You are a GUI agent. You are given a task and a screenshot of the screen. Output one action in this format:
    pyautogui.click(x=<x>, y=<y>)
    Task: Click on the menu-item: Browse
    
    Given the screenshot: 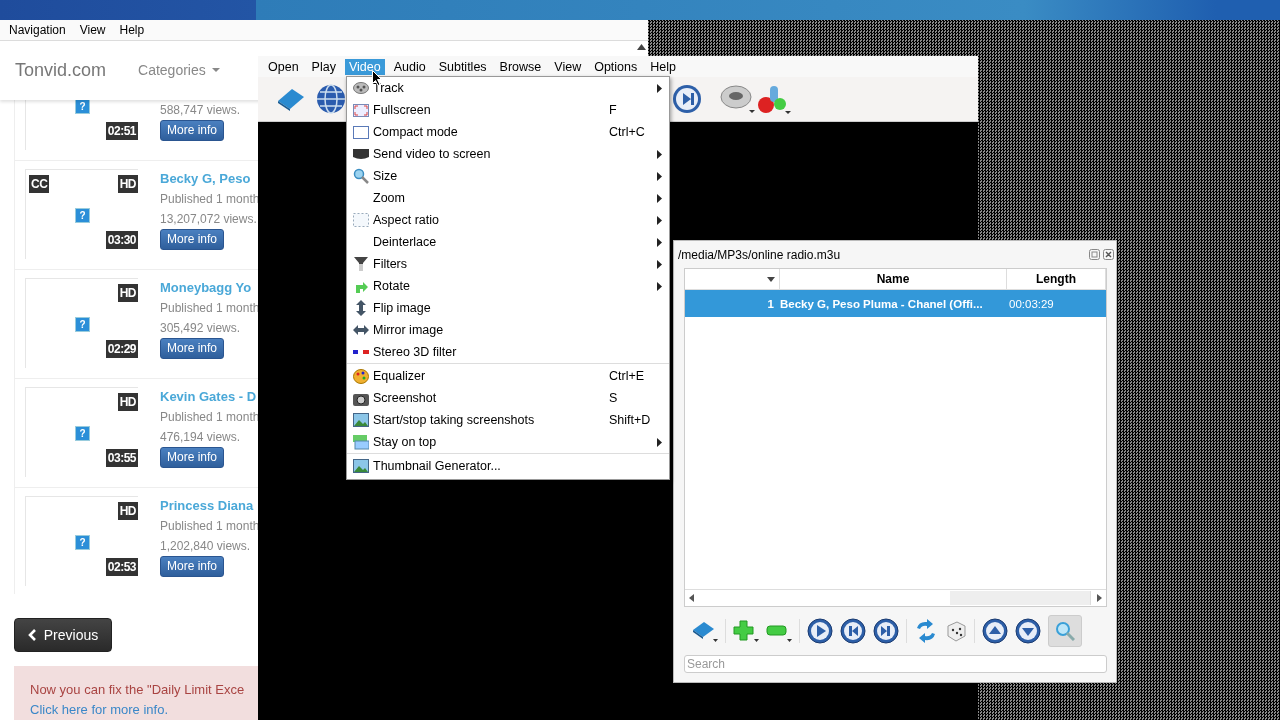 What is the action you would take?
    pyautogui.click(x=520, y=66)
    